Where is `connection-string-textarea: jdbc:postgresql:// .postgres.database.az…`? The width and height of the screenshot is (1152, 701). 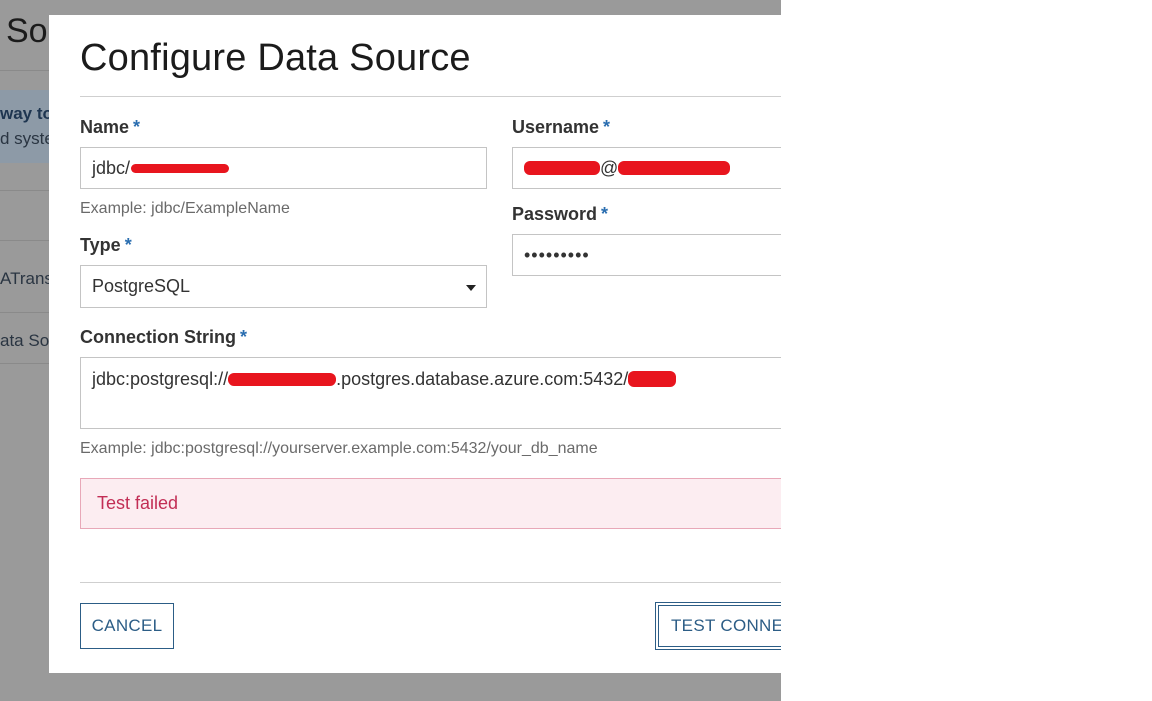
connection-string-textarea: jdbc:postgresql:// .postgres.database.az… is located at coordinates (430, 393).